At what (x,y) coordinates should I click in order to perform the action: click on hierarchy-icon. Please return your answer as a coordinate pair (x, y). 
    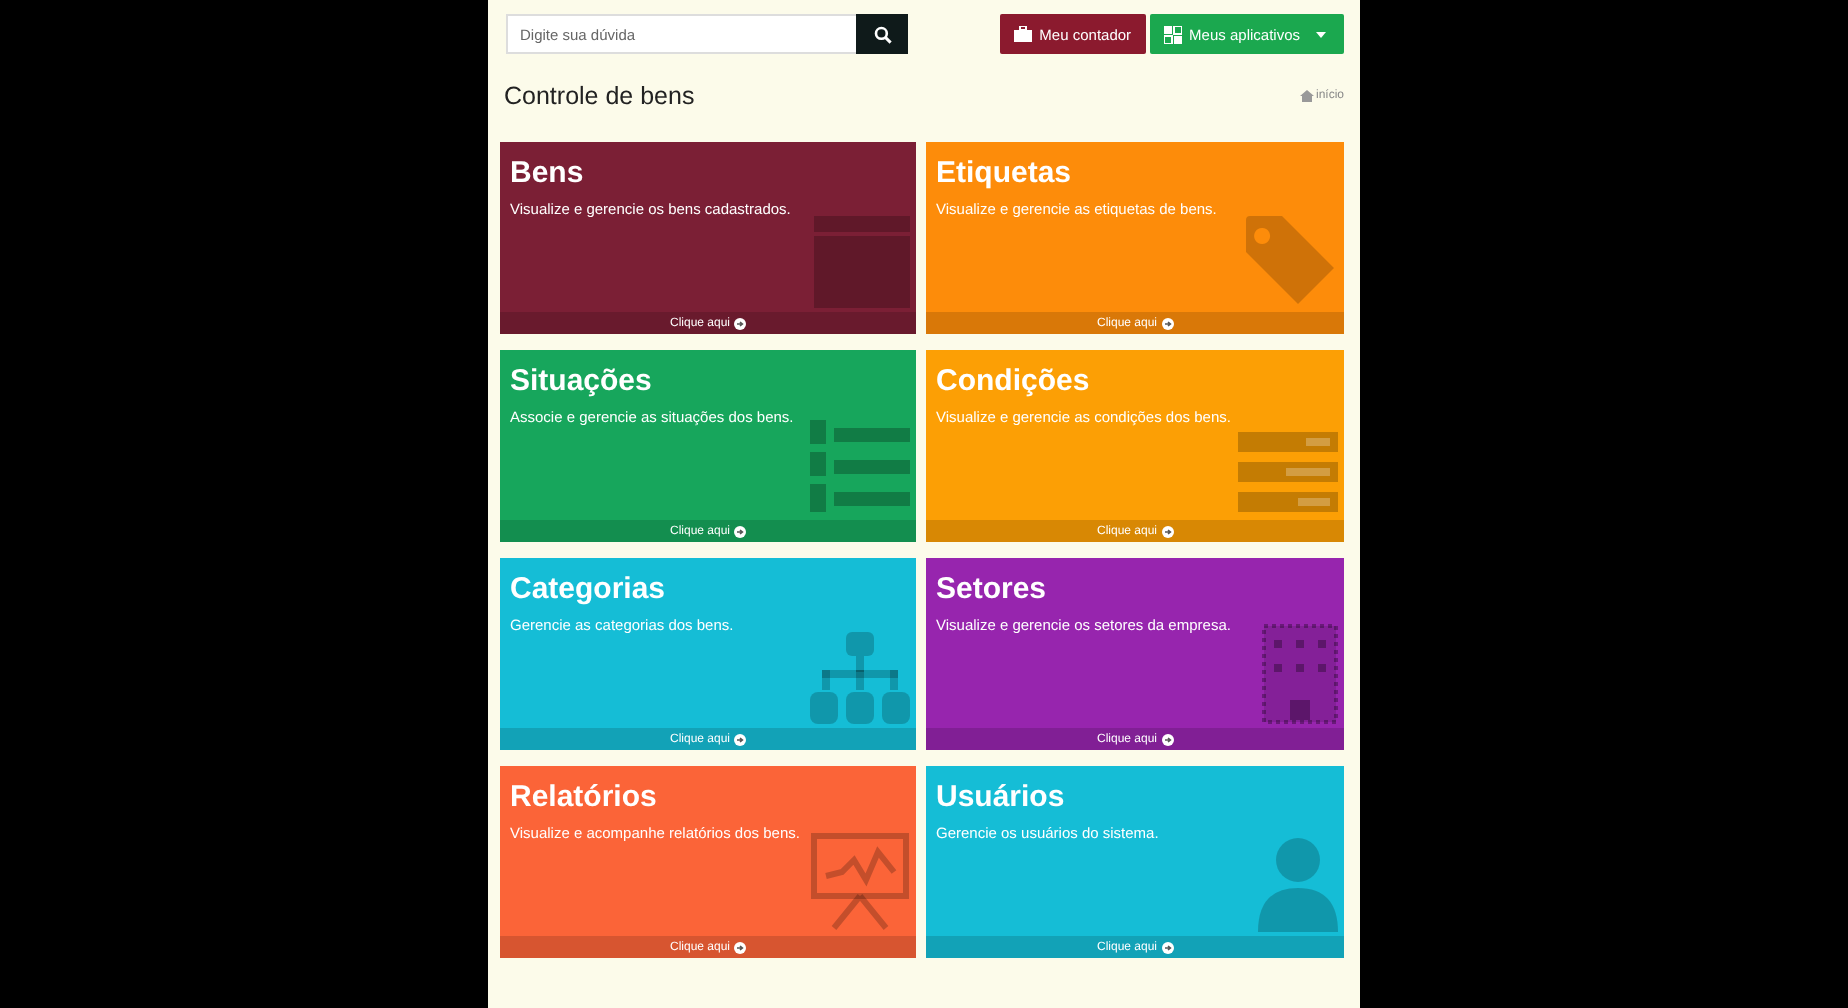
    Looking at the image, I should click on (860, 678).